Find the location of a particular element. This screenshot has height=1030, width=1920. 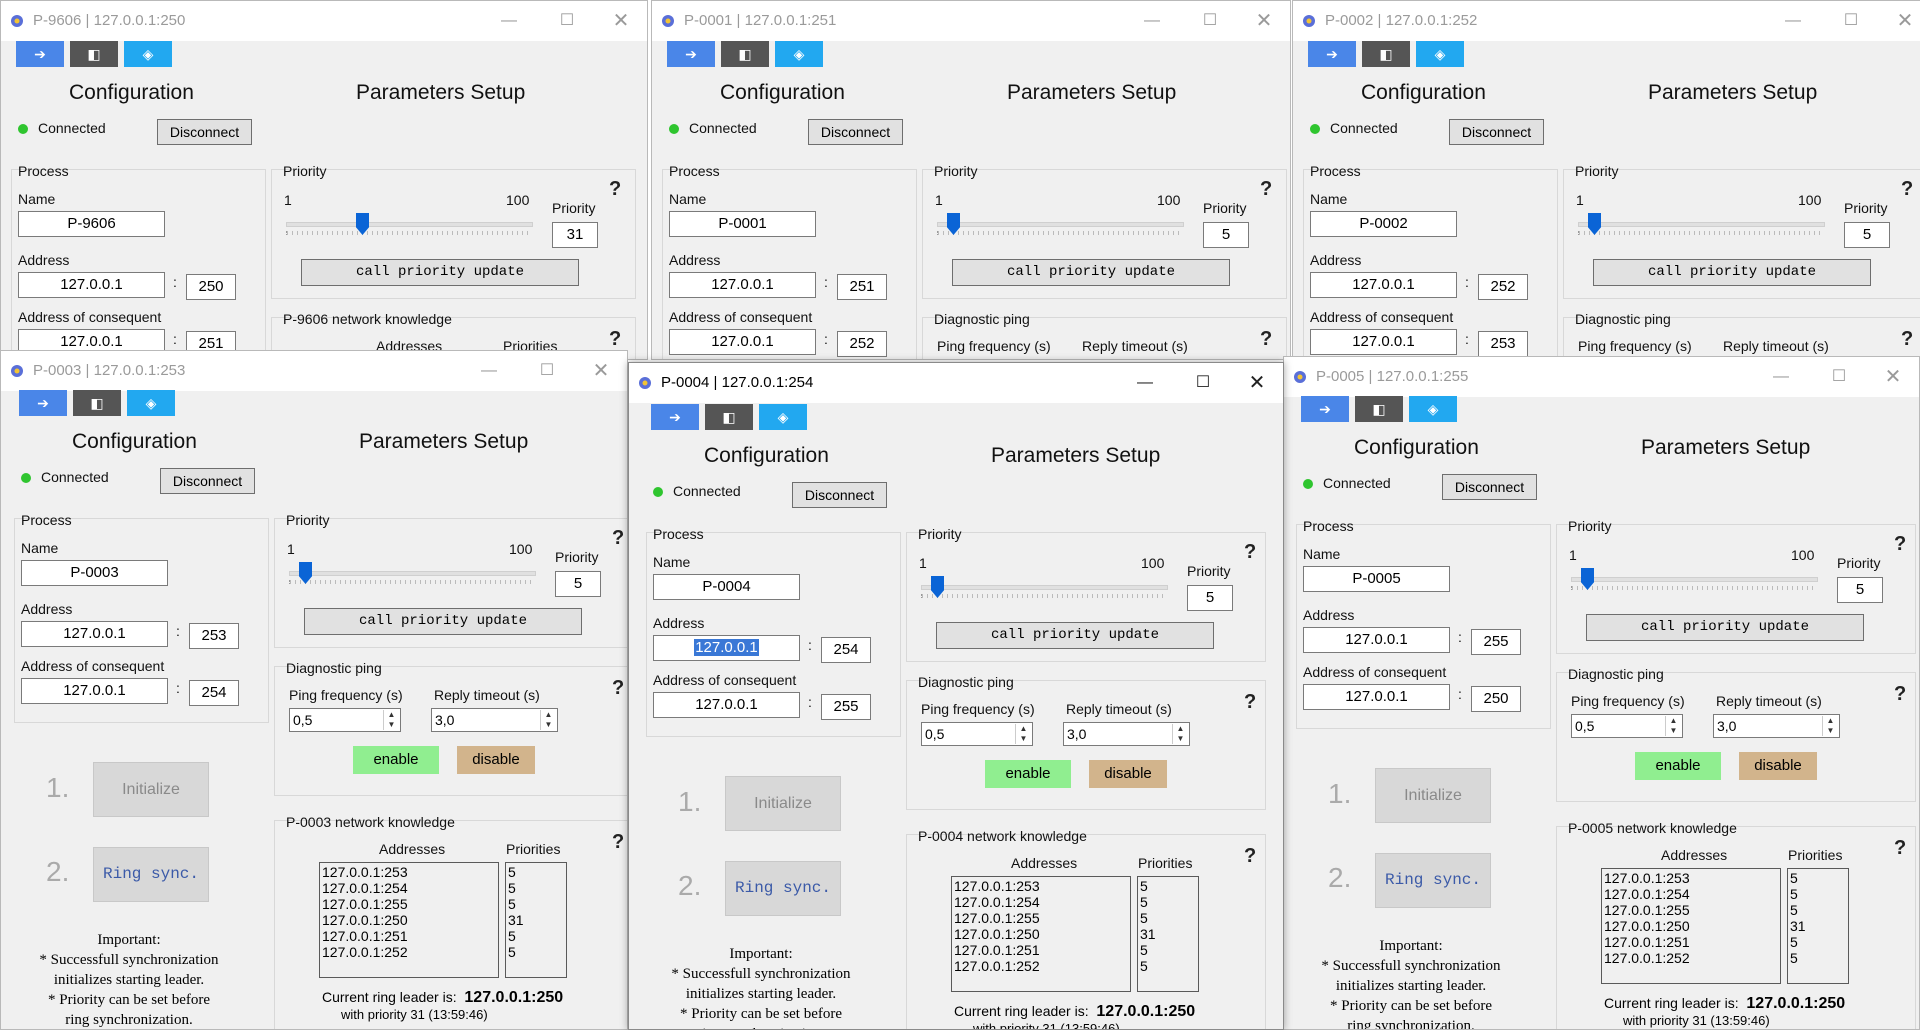

consequent-port-field: 250 is located at coordinates (1496, 699).